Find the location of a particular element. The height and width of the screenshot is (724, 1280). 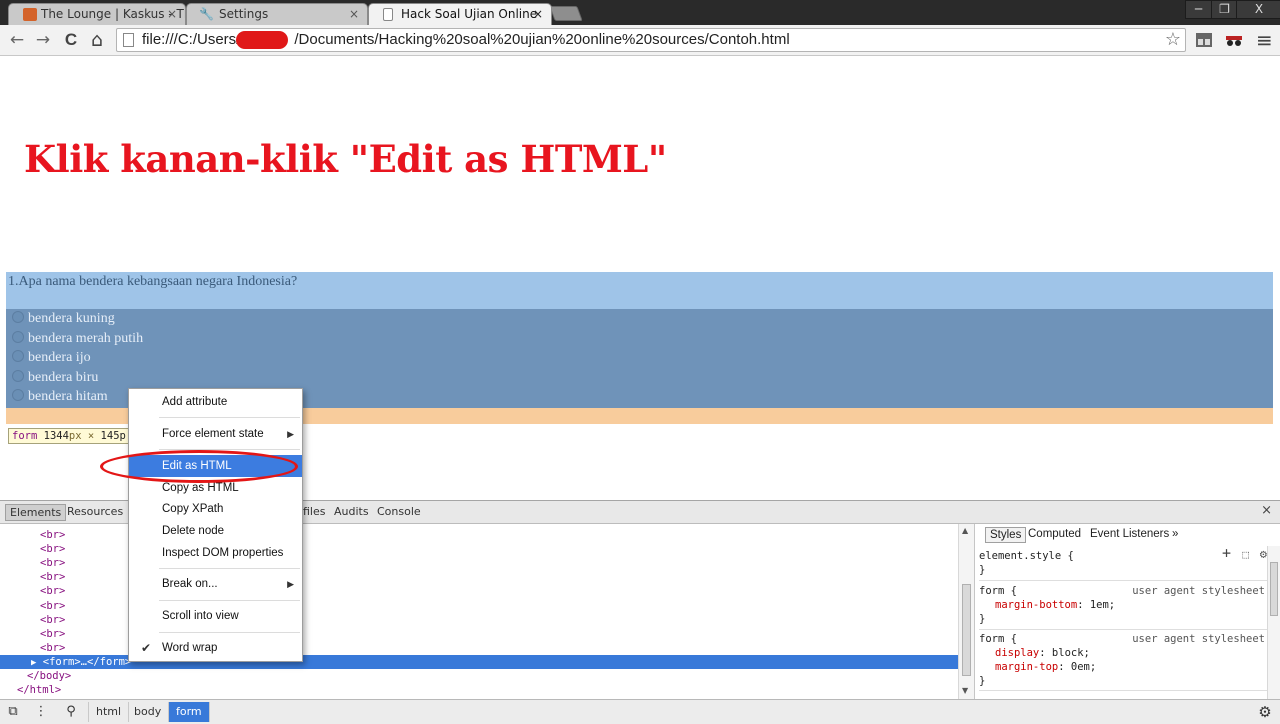

menu-label: Delete node is located at coordinates (193, 531).